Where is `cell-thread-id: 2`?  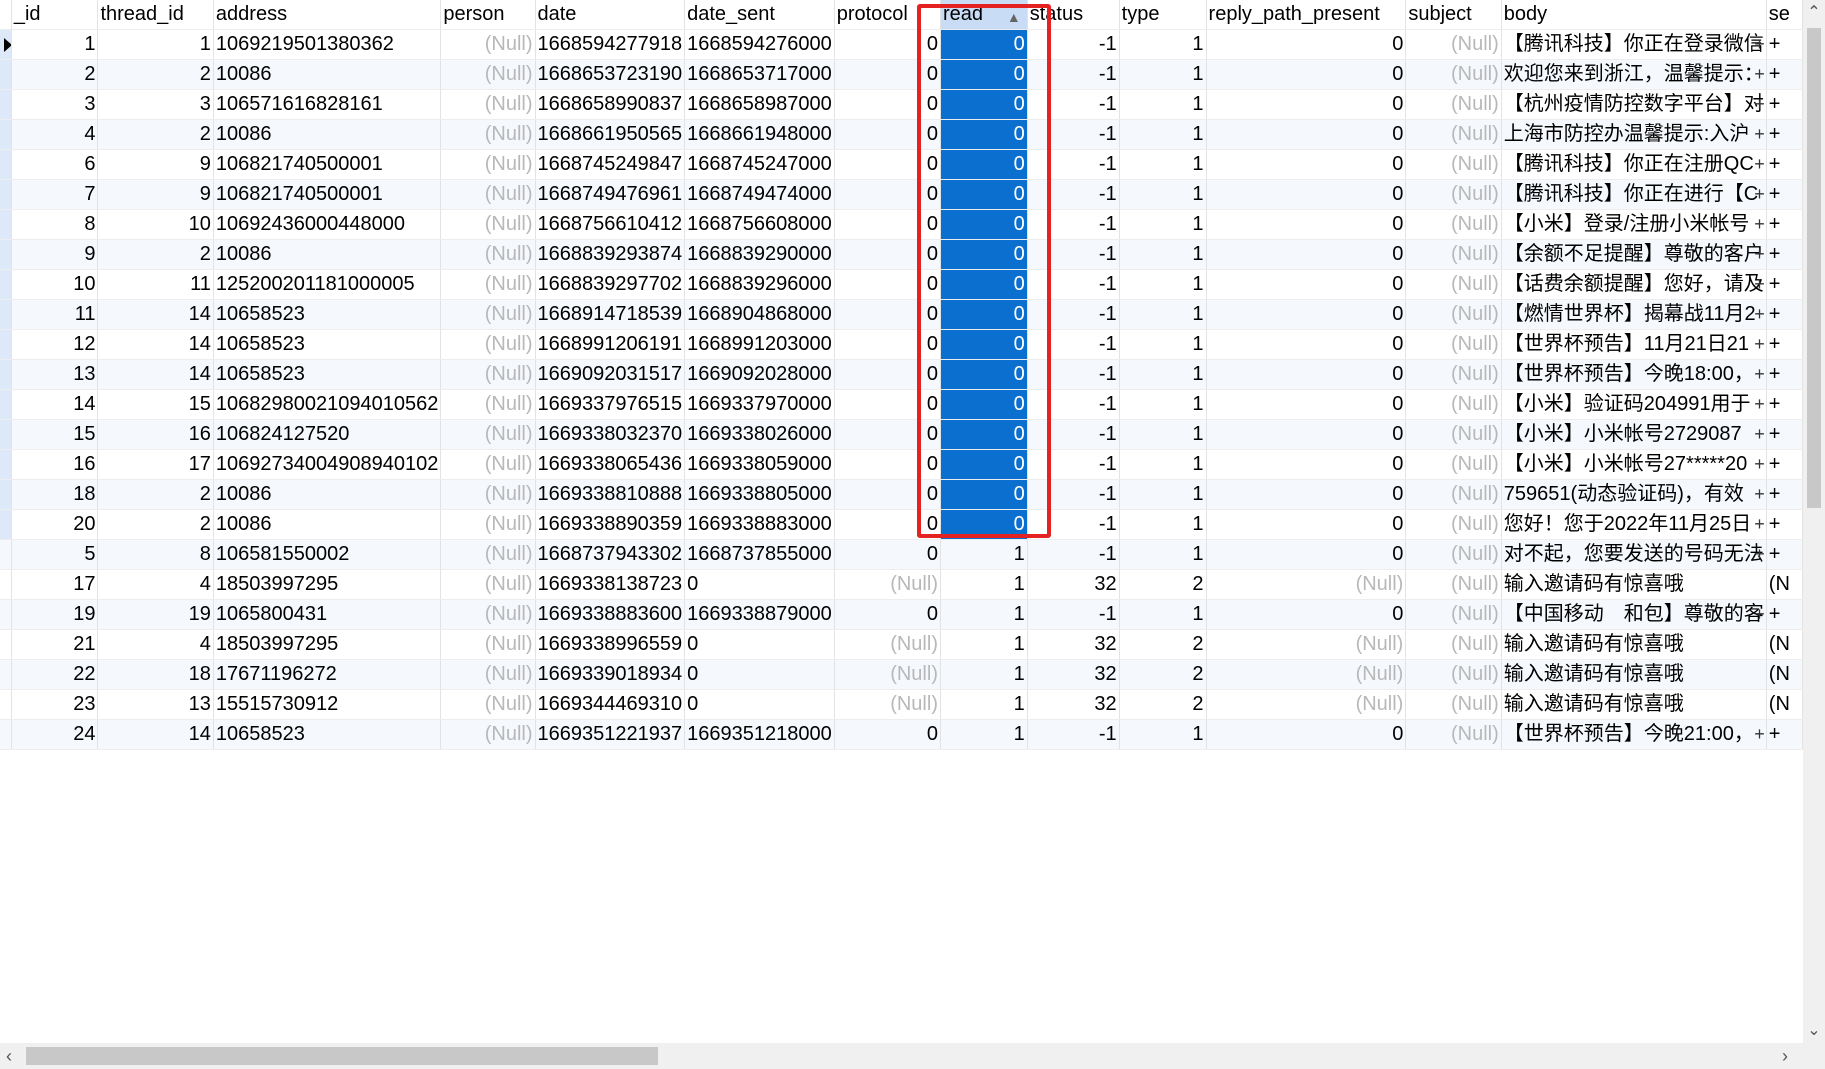
cell-thread-id: 2 is located at coordinates (155, 494).